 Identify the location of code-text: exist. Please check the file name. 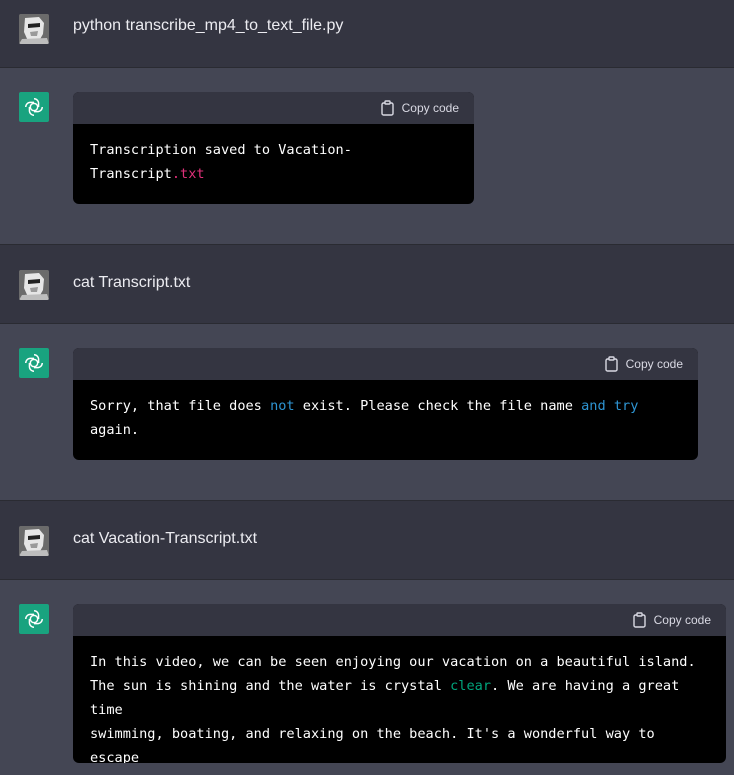
(438, 406).